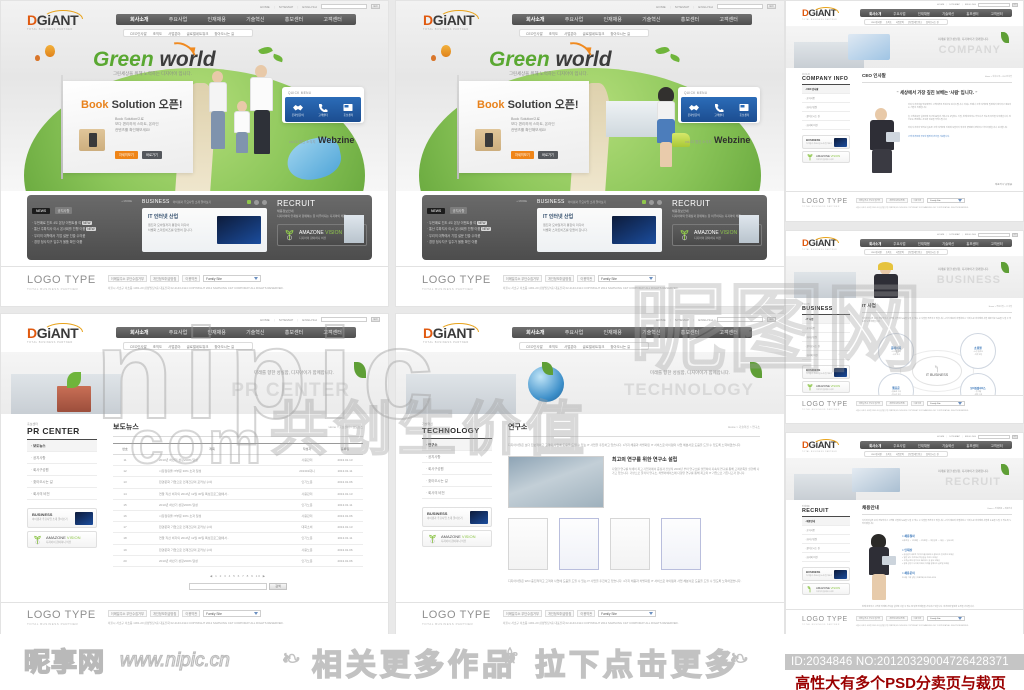 The image size is (1024, 690). What do you see at coordinates (278, 586) in the screenshot?
I see `list-search-button: 검색` at bounding box center [278, 586].